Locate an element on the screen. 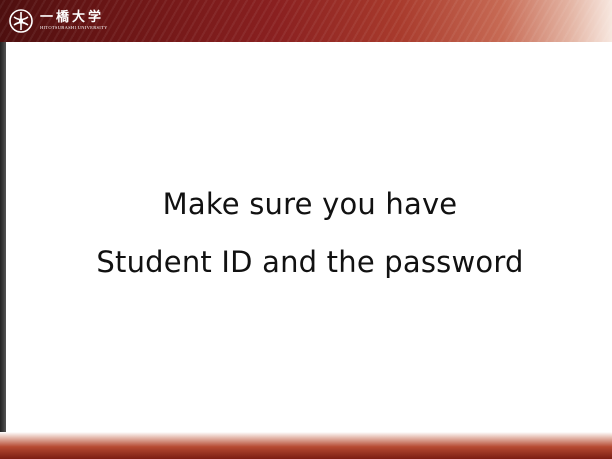 The height and width of the screenshot is (459, 612). message-line-1: Make sure you have is located at coordinates (310, 204).